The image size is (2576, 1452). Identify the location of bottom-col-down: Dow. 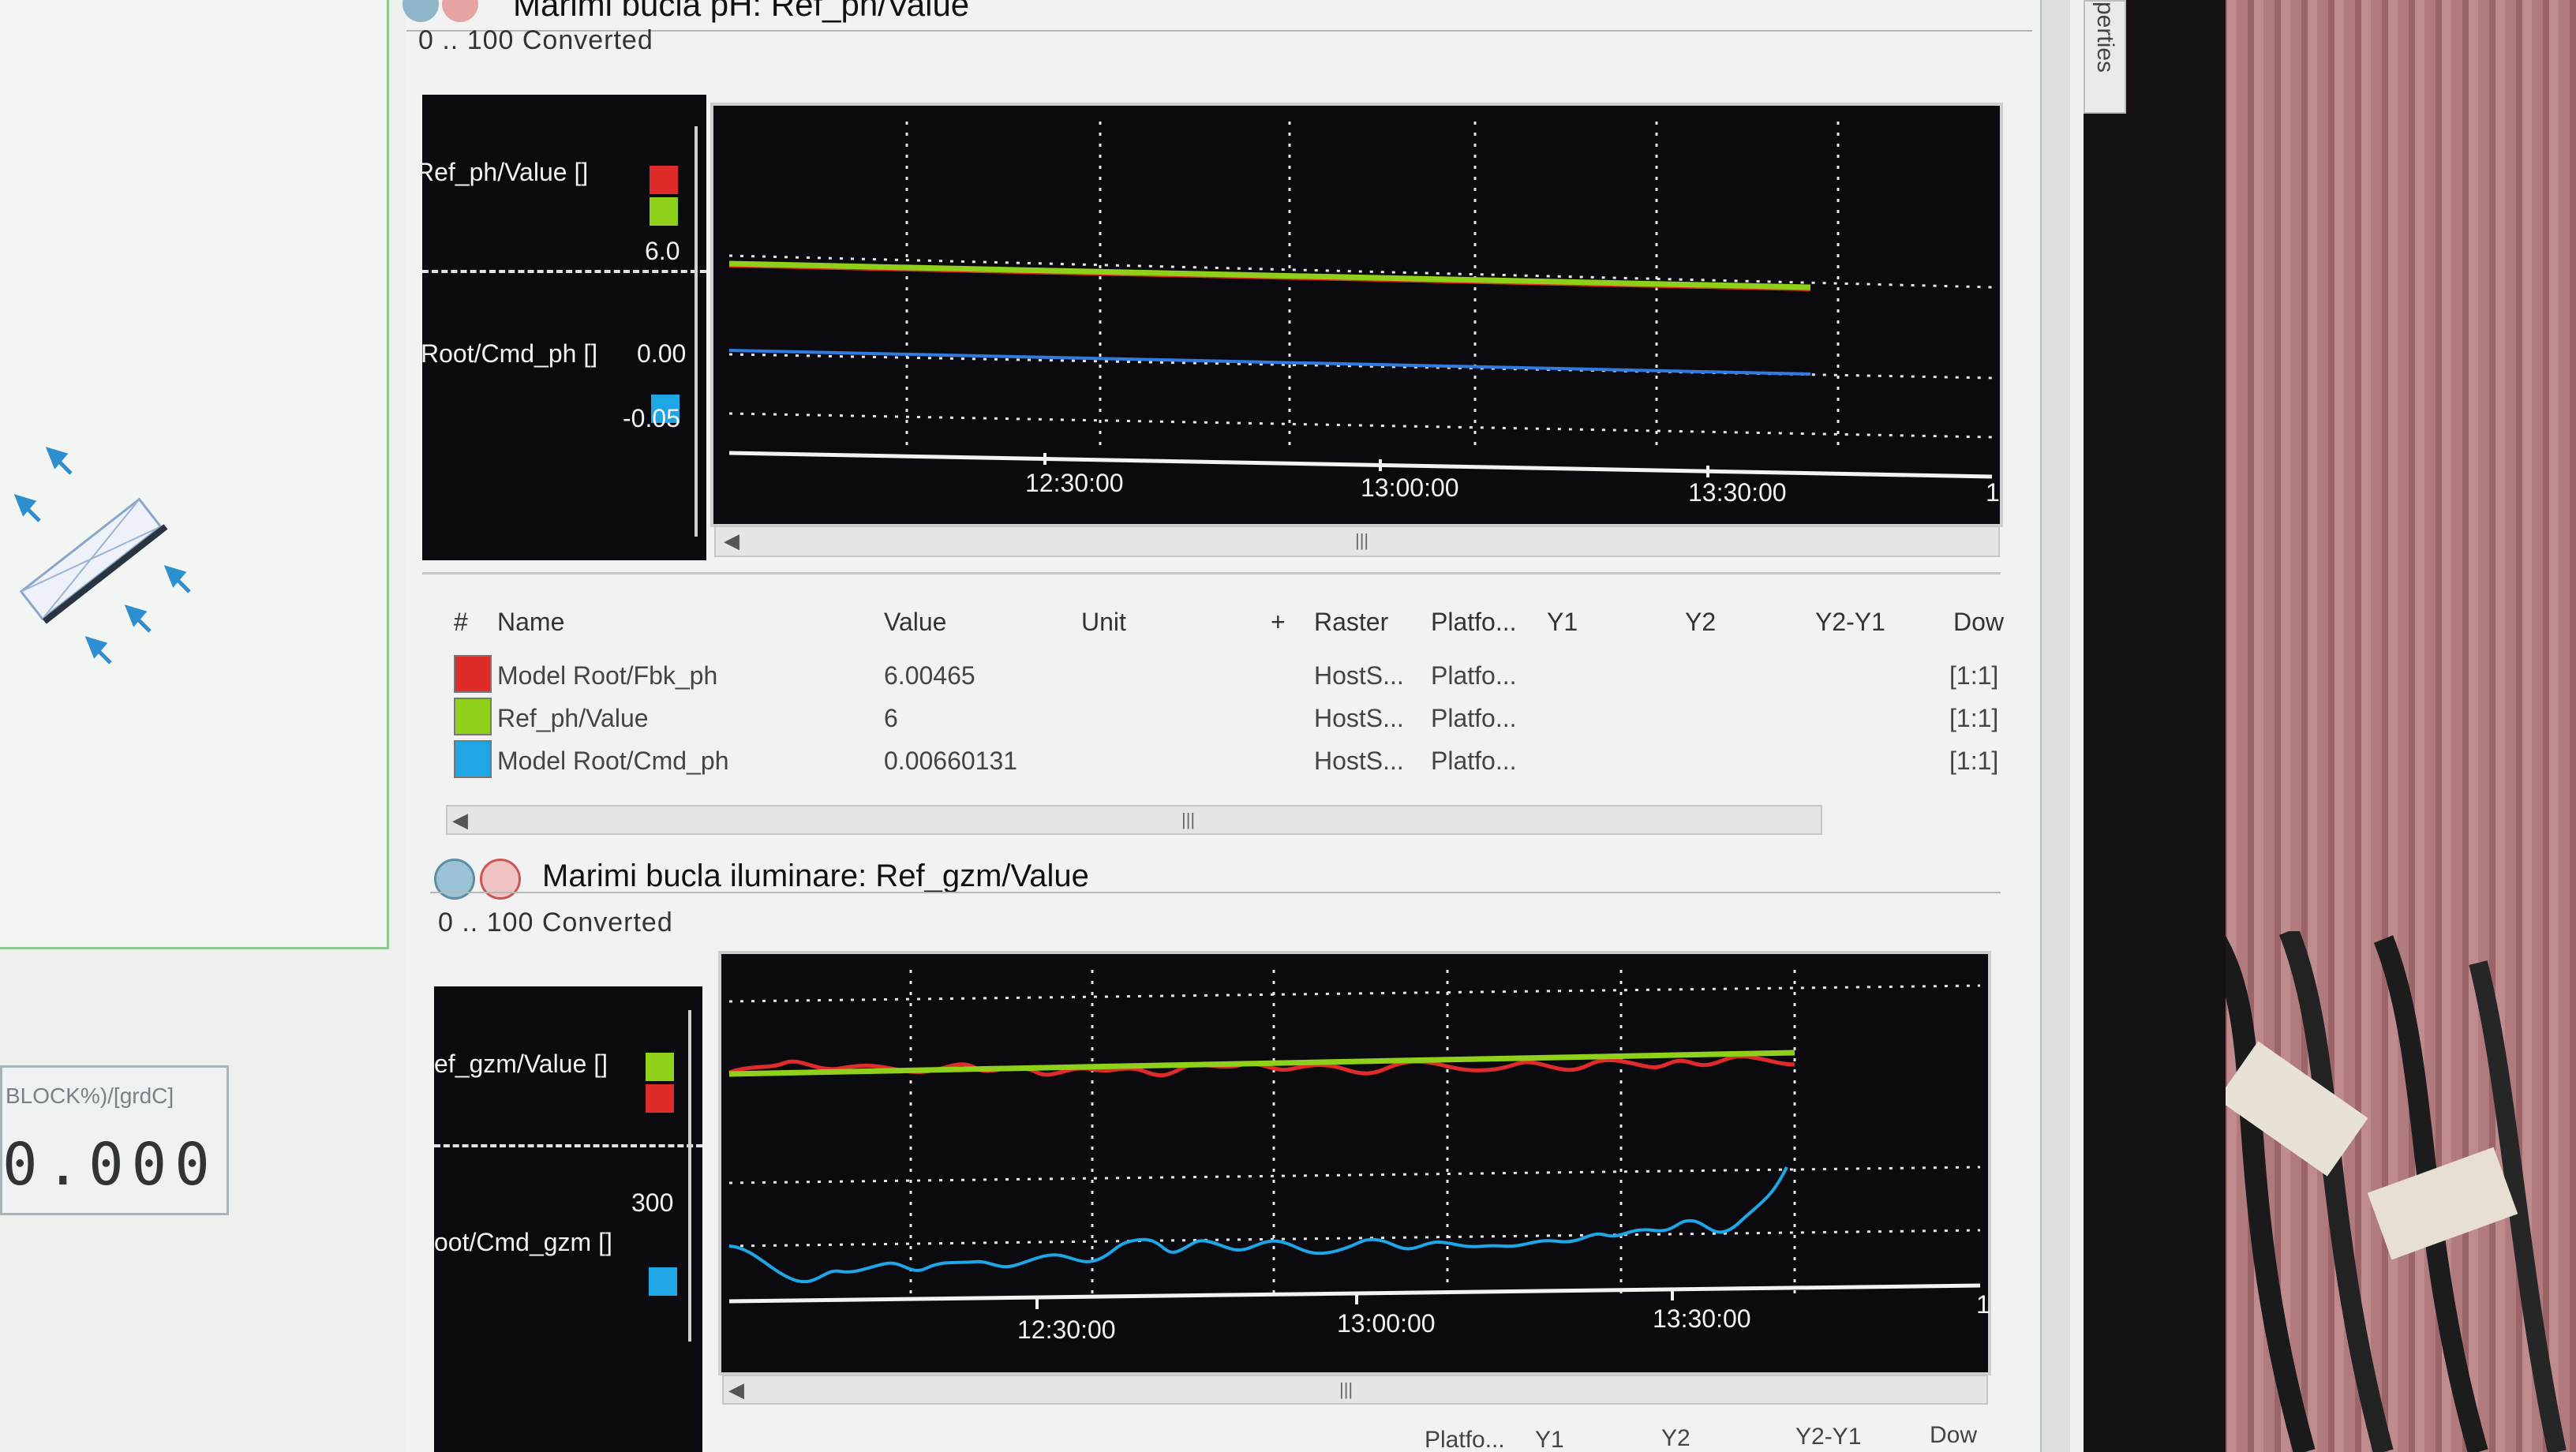
(1953, 1435).